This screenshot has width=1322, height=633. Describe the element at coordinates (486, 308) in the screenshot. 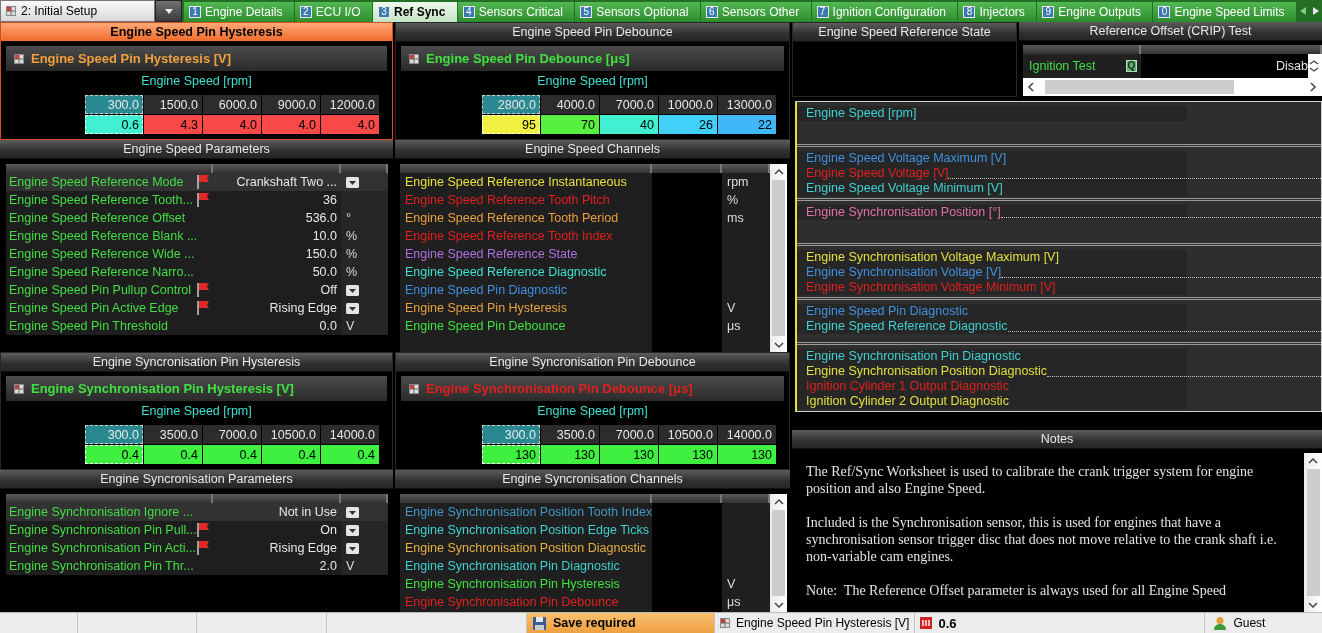

I see `channel-name: Engine Speed Pin Hysteresis` at that location.